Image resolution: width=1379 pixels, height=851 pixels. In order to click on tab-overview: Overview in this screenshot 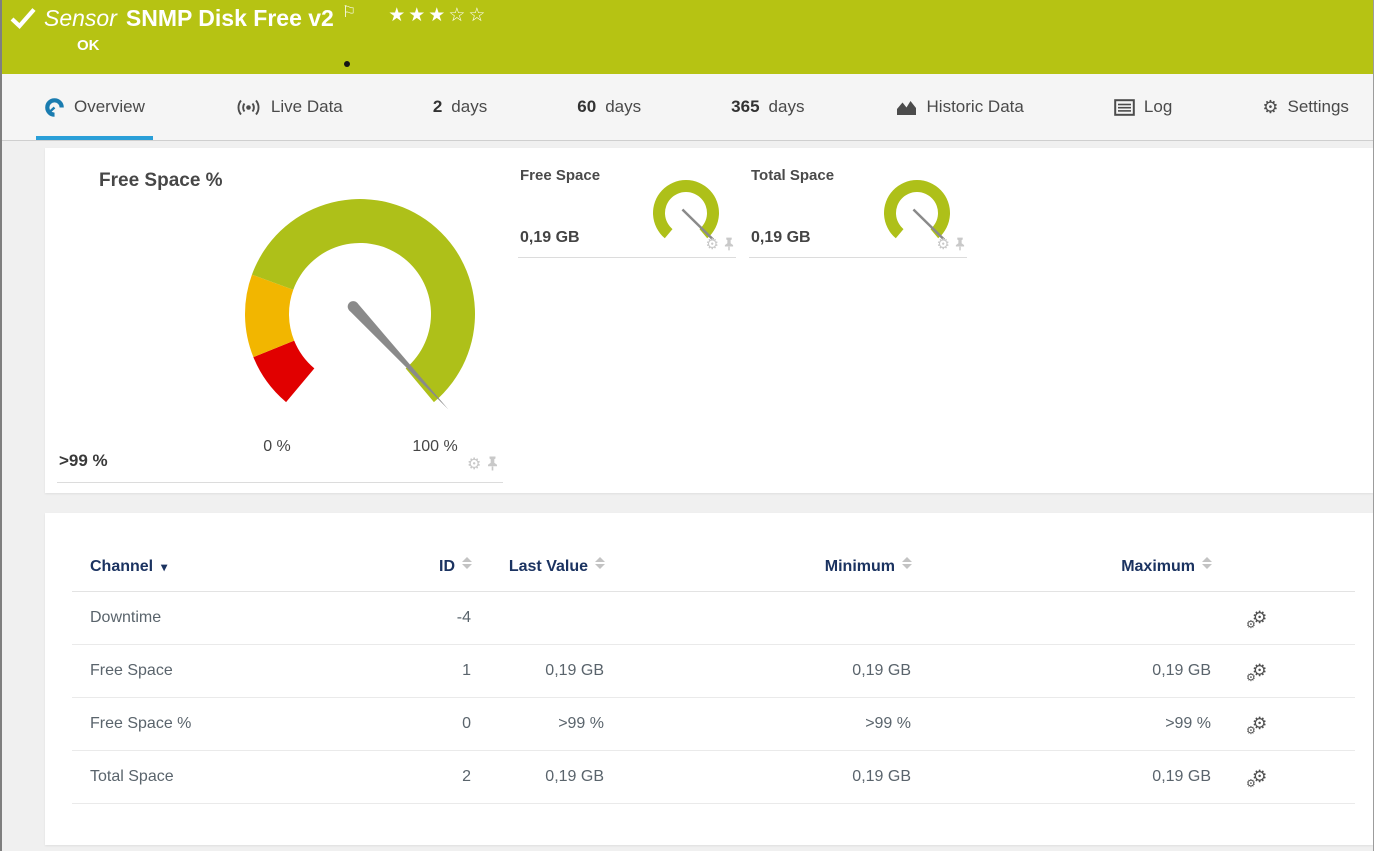, I will do `click(94, 107)`.